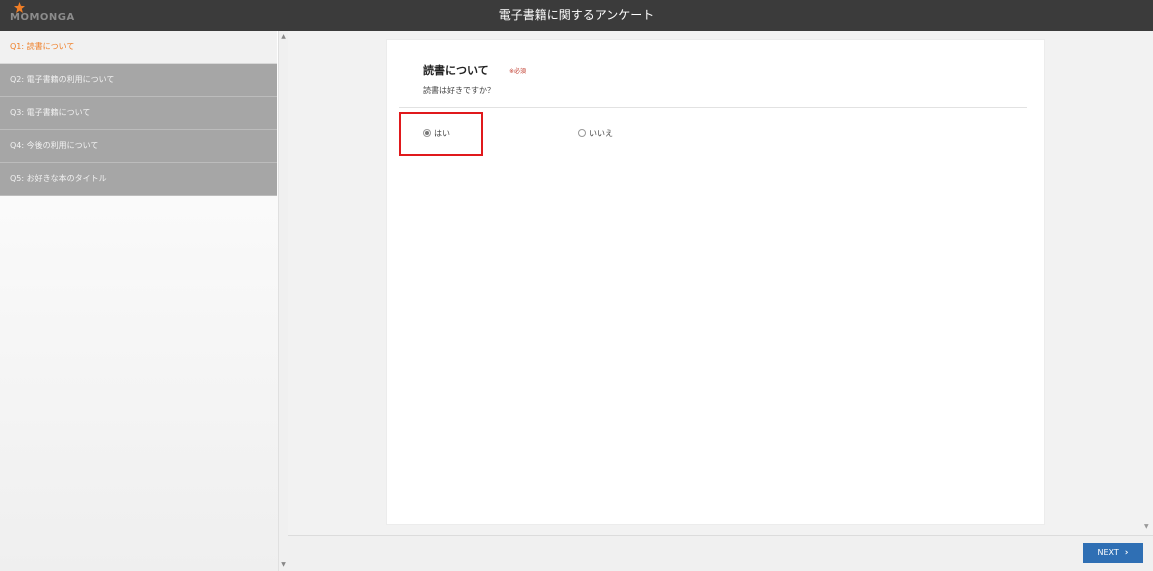 This screenshot has width=1153, height=571. What do you see at coordinates (459, 90) in the screenshot?
I see `question-text: 読書は好きですか？` at bounding box center [459, 90].